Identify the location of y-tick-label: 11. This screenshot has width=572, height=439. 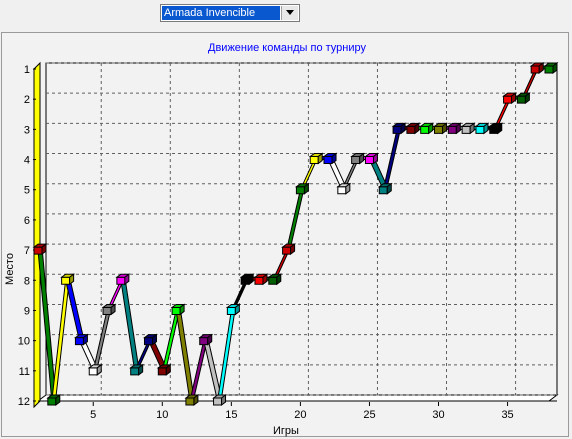
(24, 372).